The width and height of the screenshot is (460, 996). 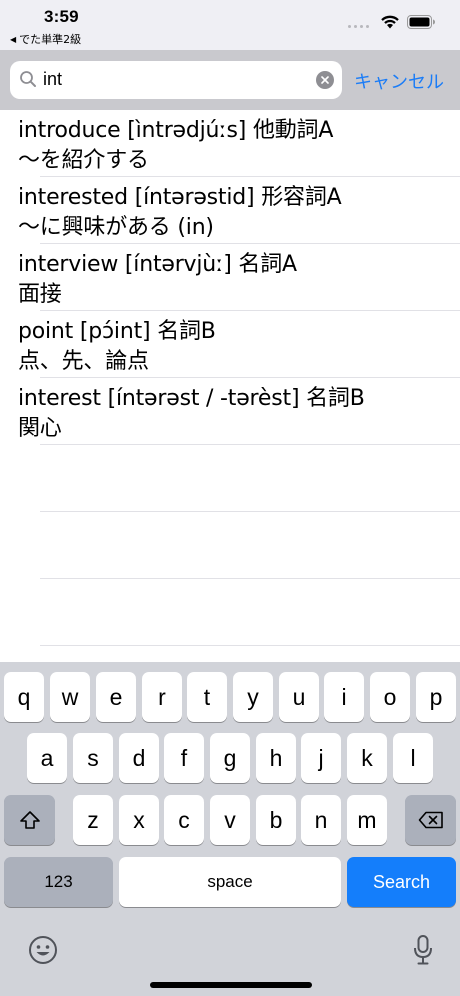 I want to click on key-l: l, so click(x=413, y=758).